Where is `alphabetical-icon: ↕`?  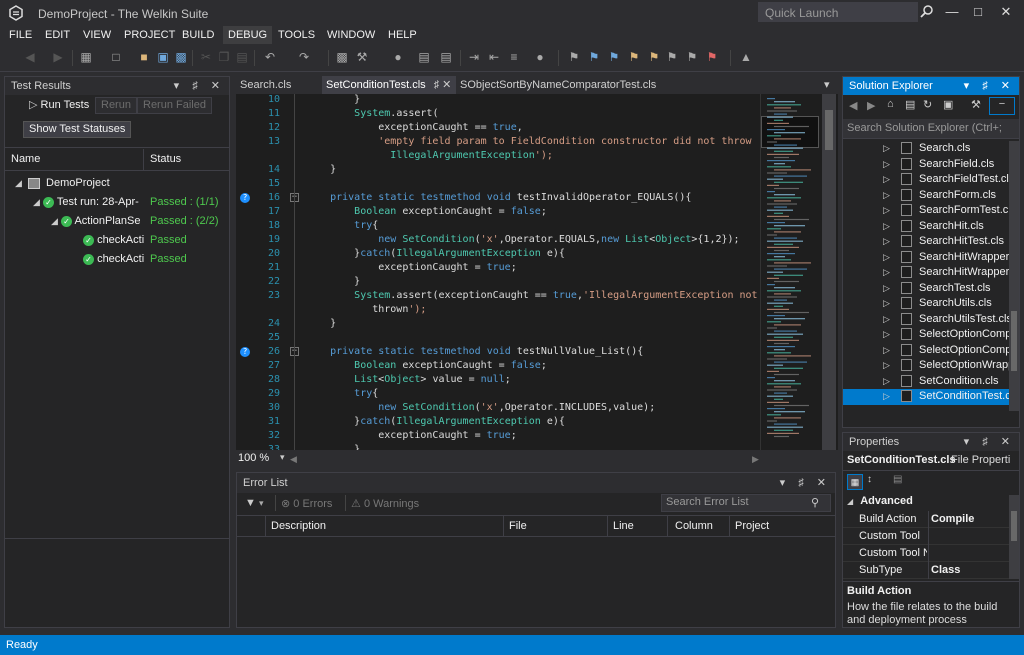
alphabetical-icon: ↕ is located at coordinates (869, 479).